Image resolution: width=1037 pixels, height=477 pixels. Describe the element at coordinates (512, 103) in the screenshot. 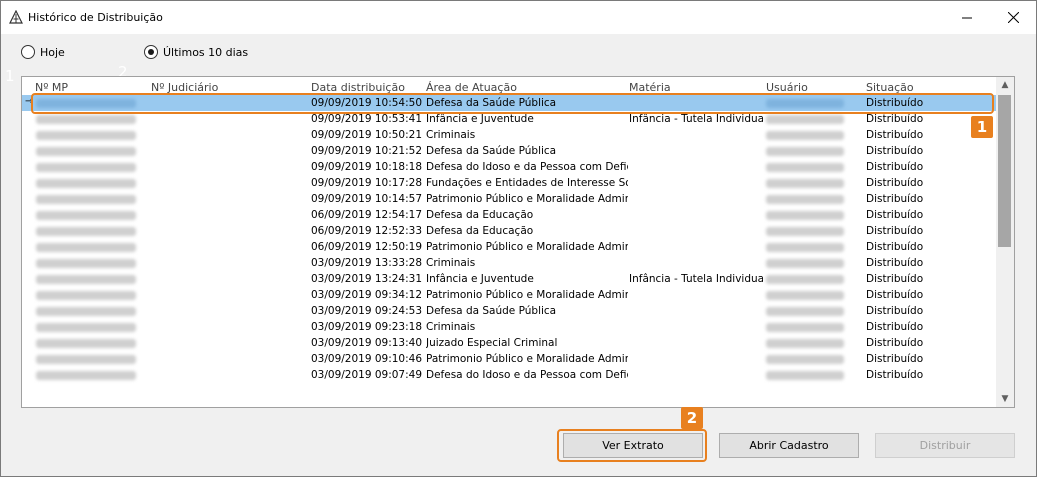

I see `callout-row-highlight` at that location.